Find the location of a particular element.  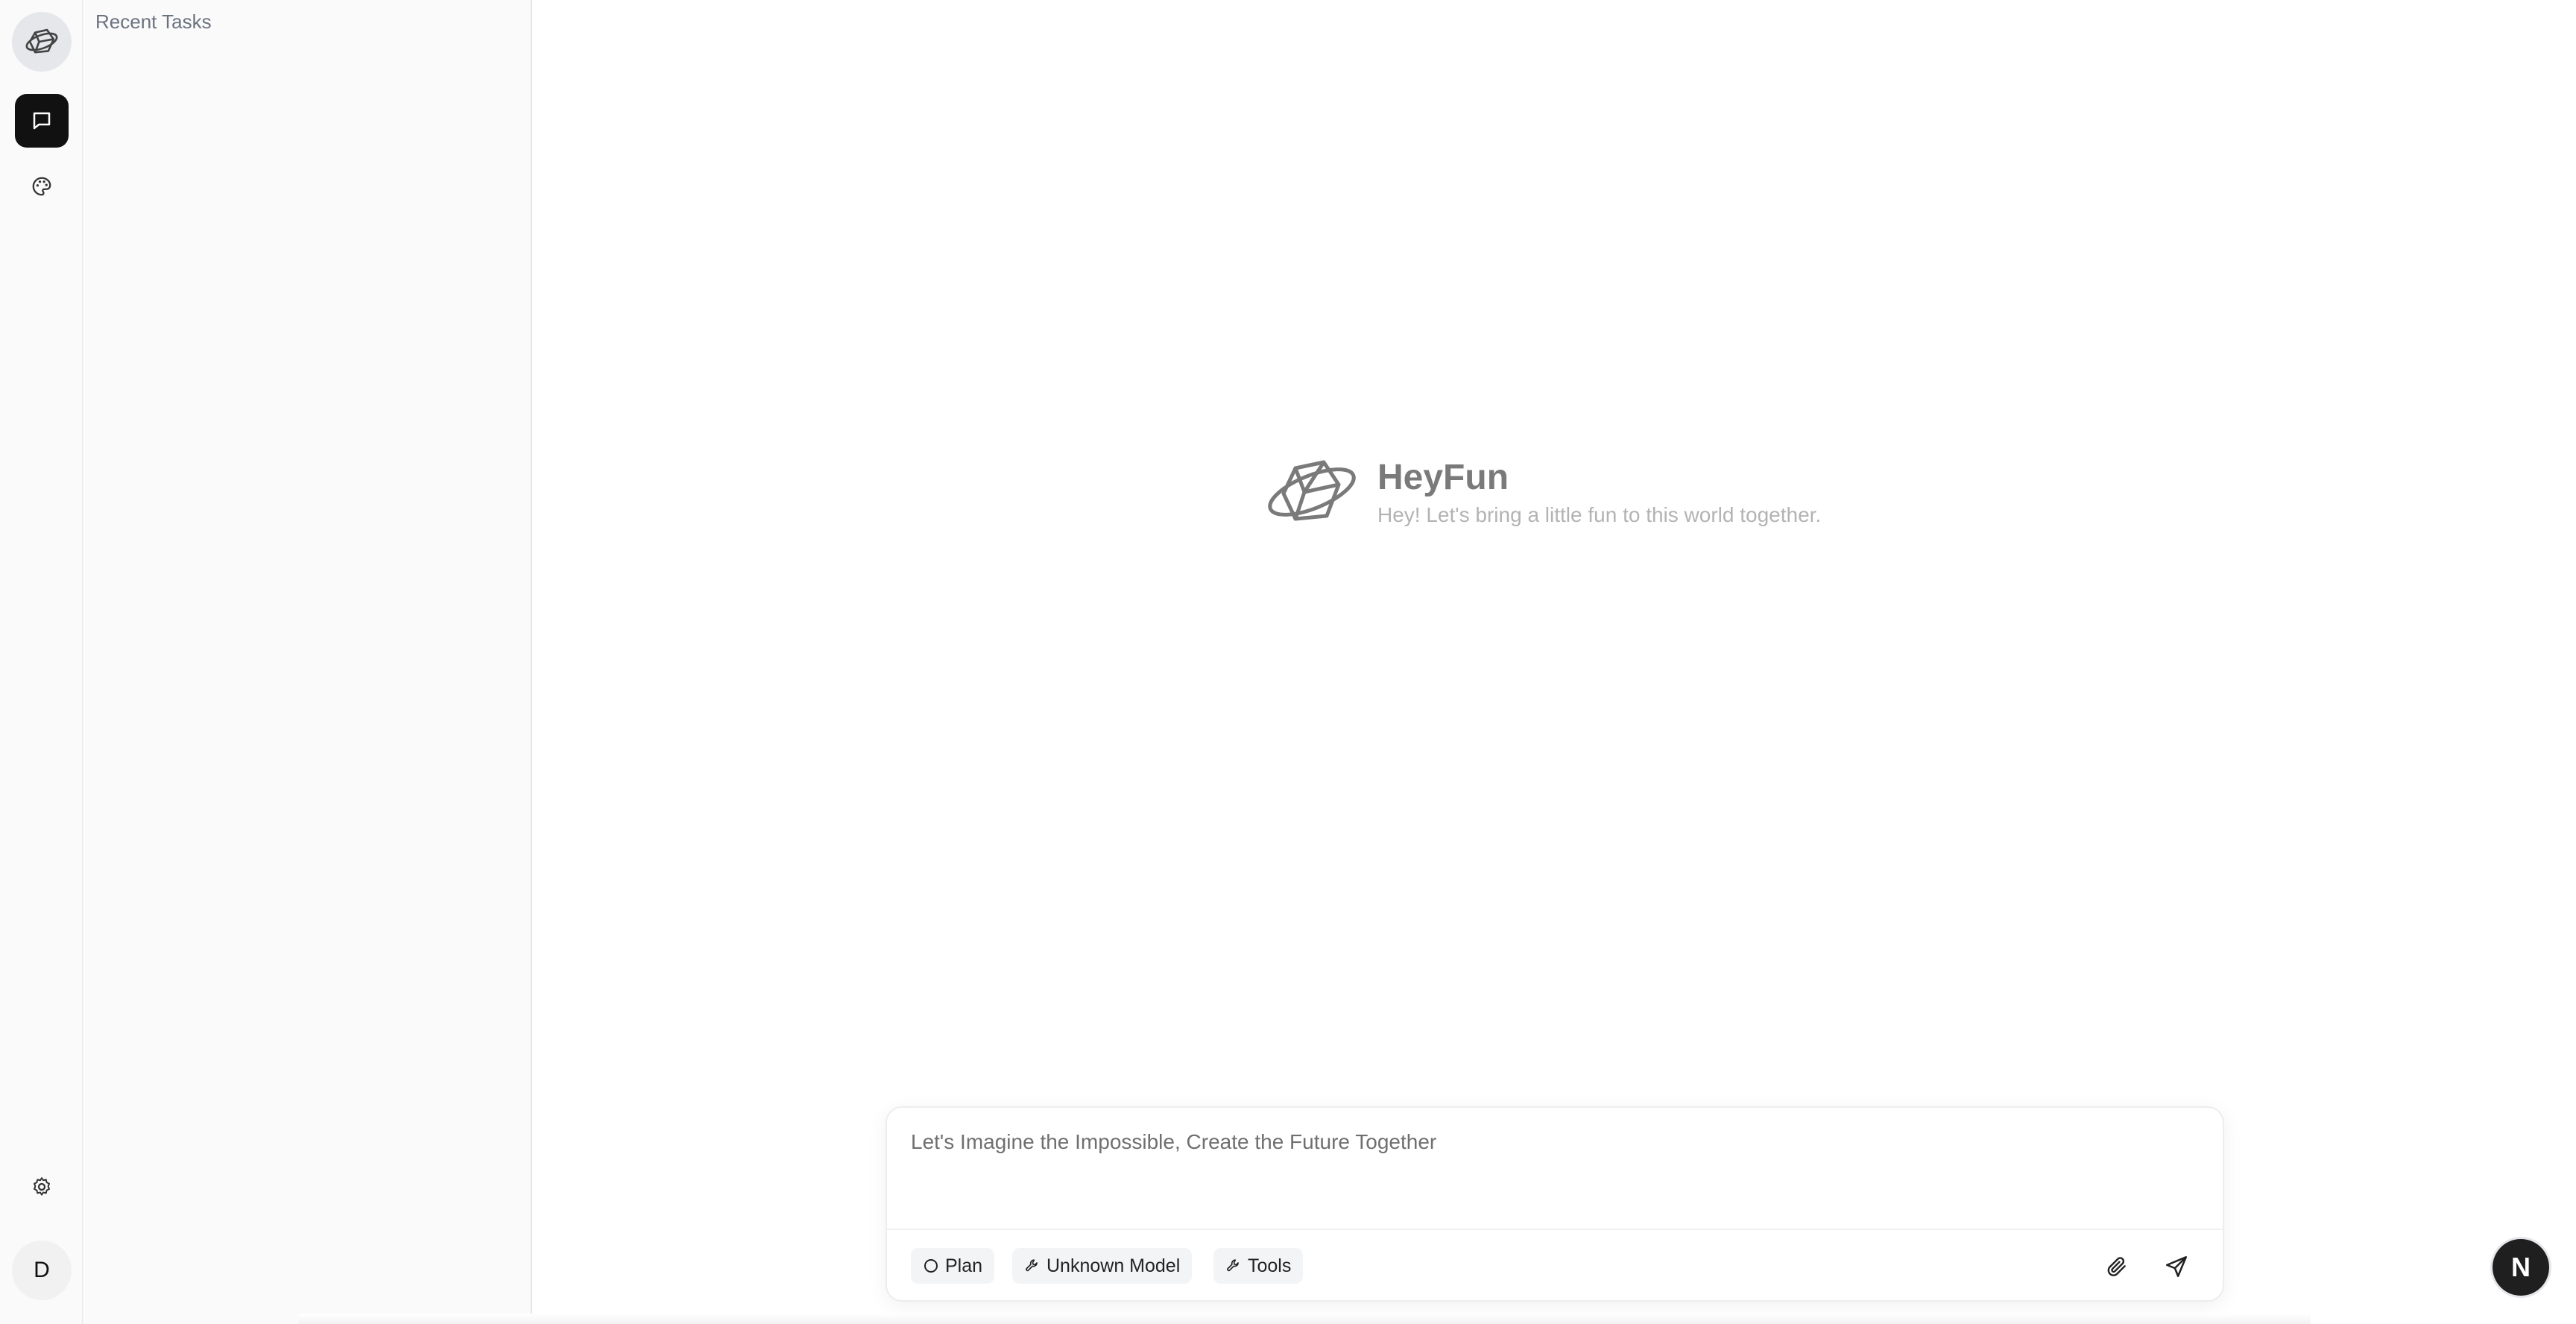

send-button is located at coordinates (2176, 1266).